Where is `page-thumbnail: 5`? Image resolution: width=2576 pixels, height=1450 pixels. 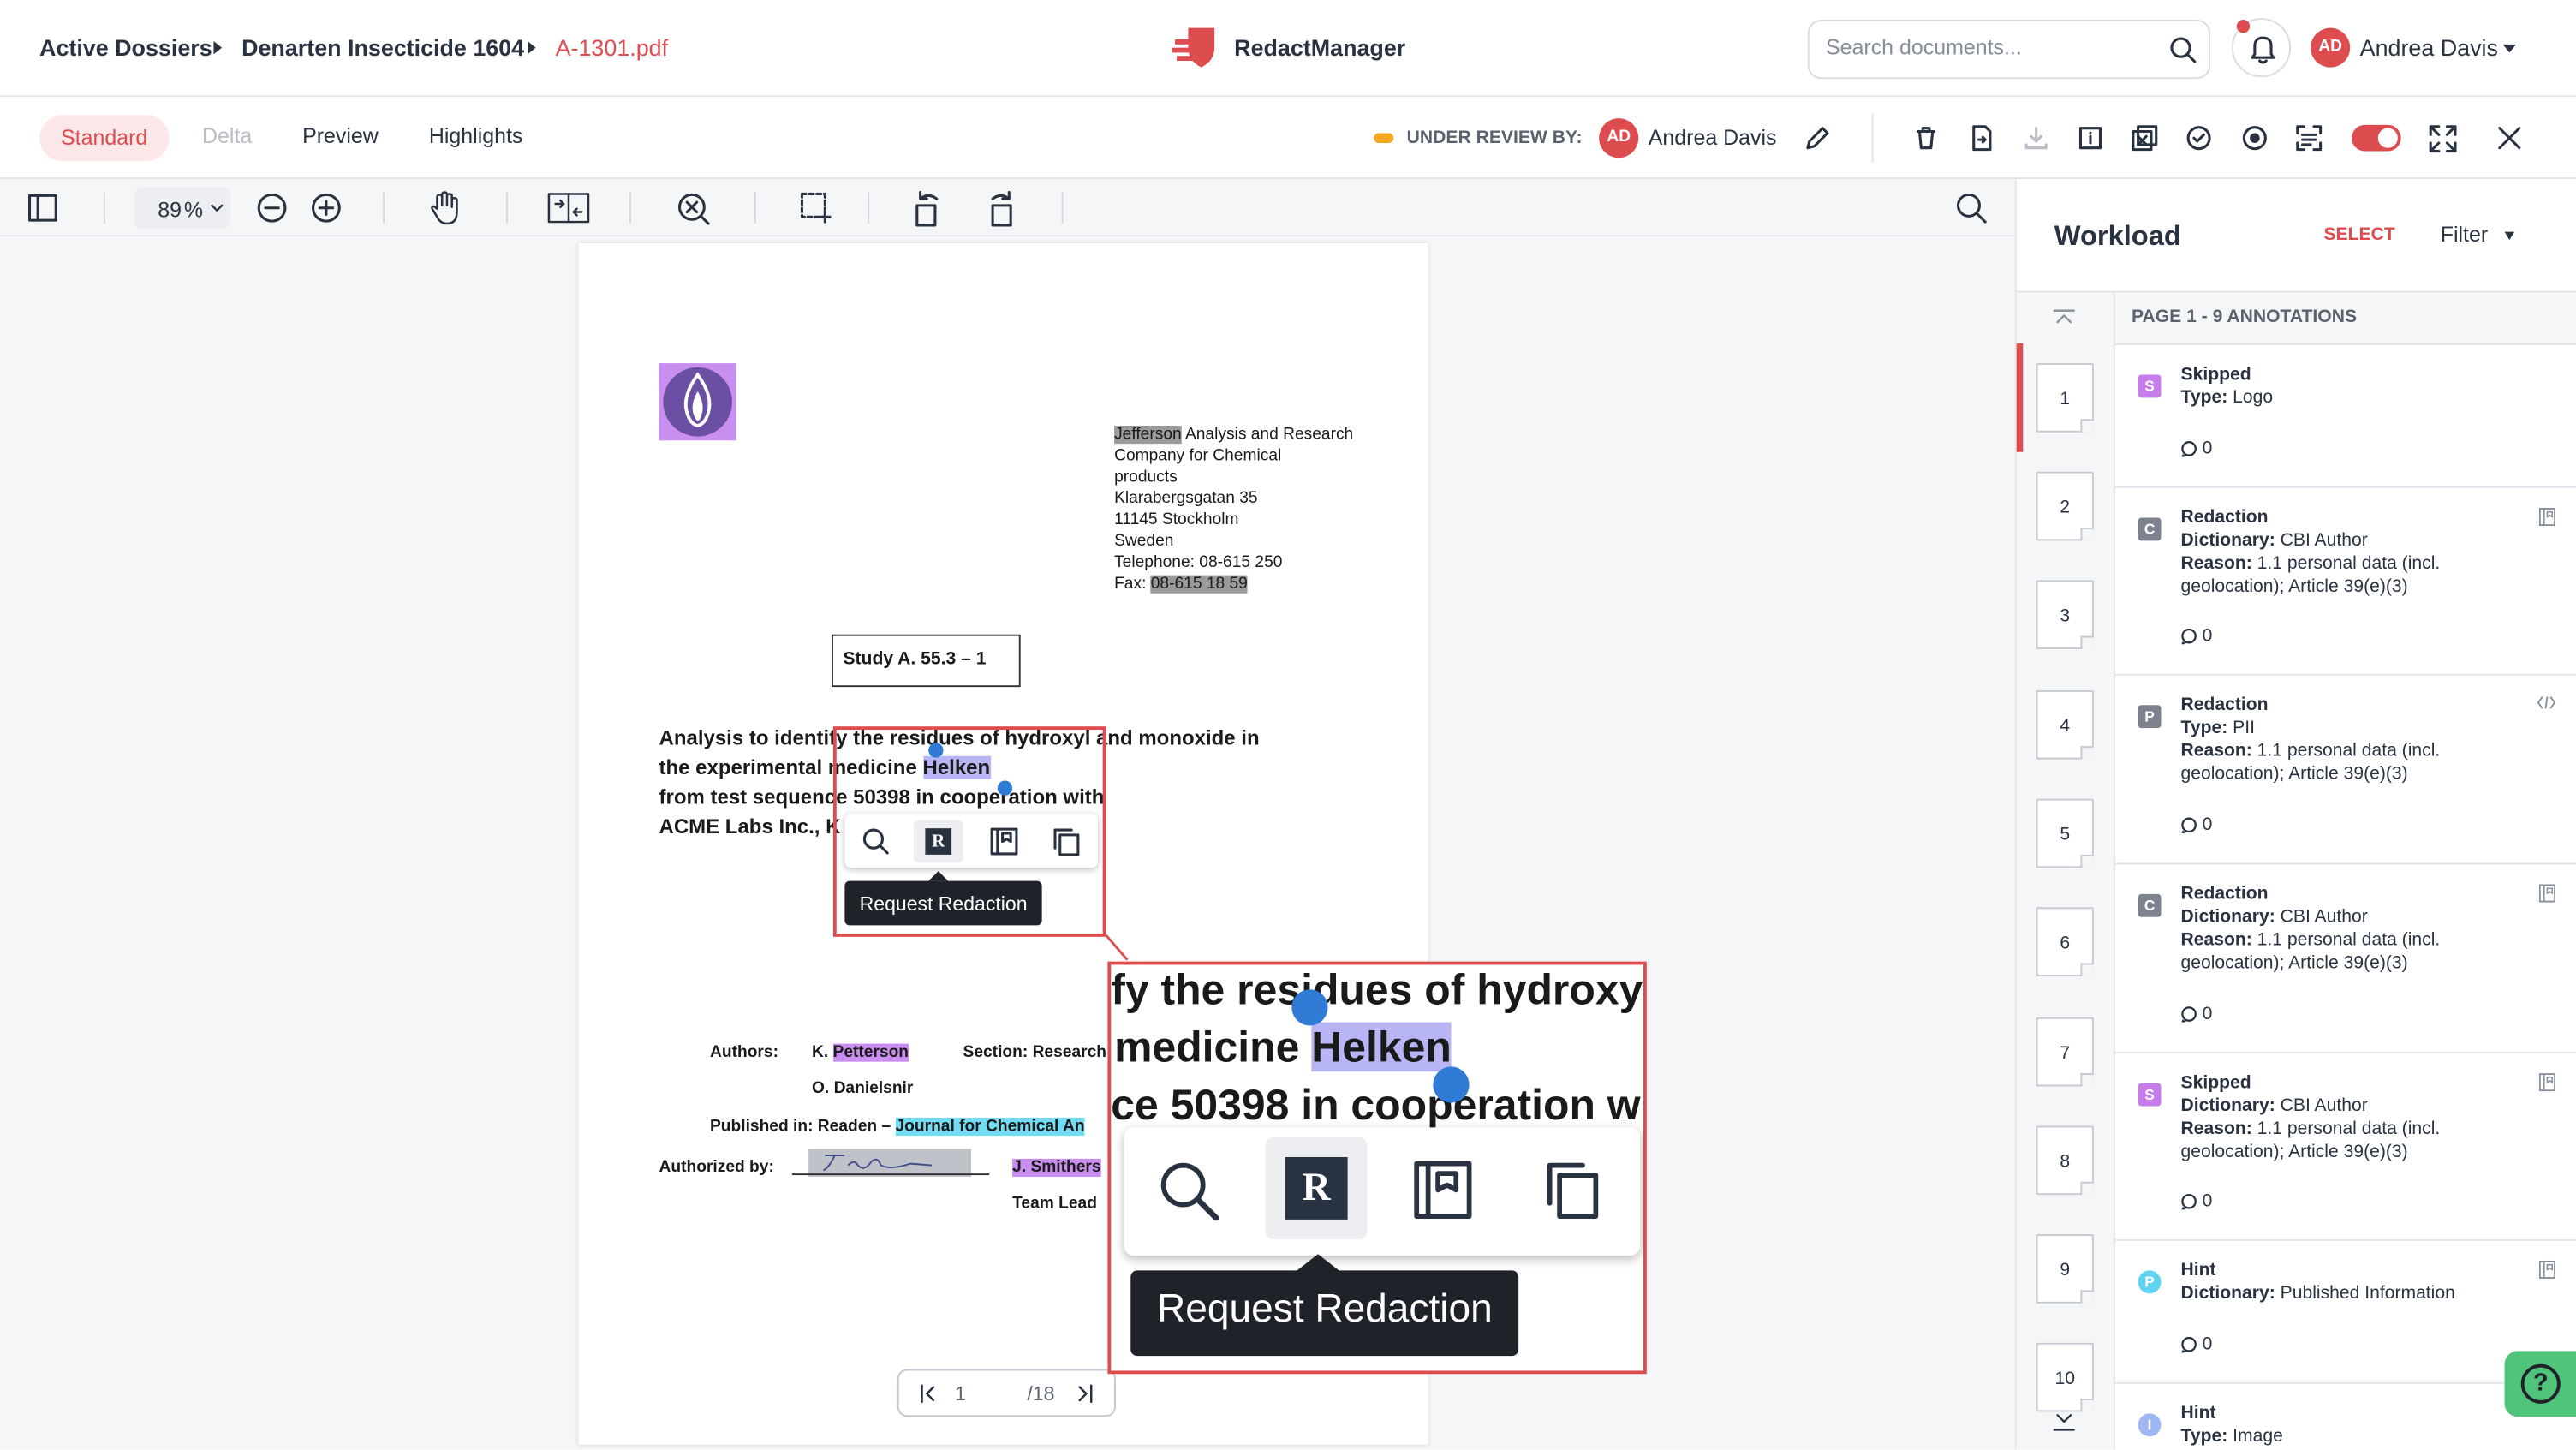 page-thumbnail: 5 is located at coordinates (2065, 833).